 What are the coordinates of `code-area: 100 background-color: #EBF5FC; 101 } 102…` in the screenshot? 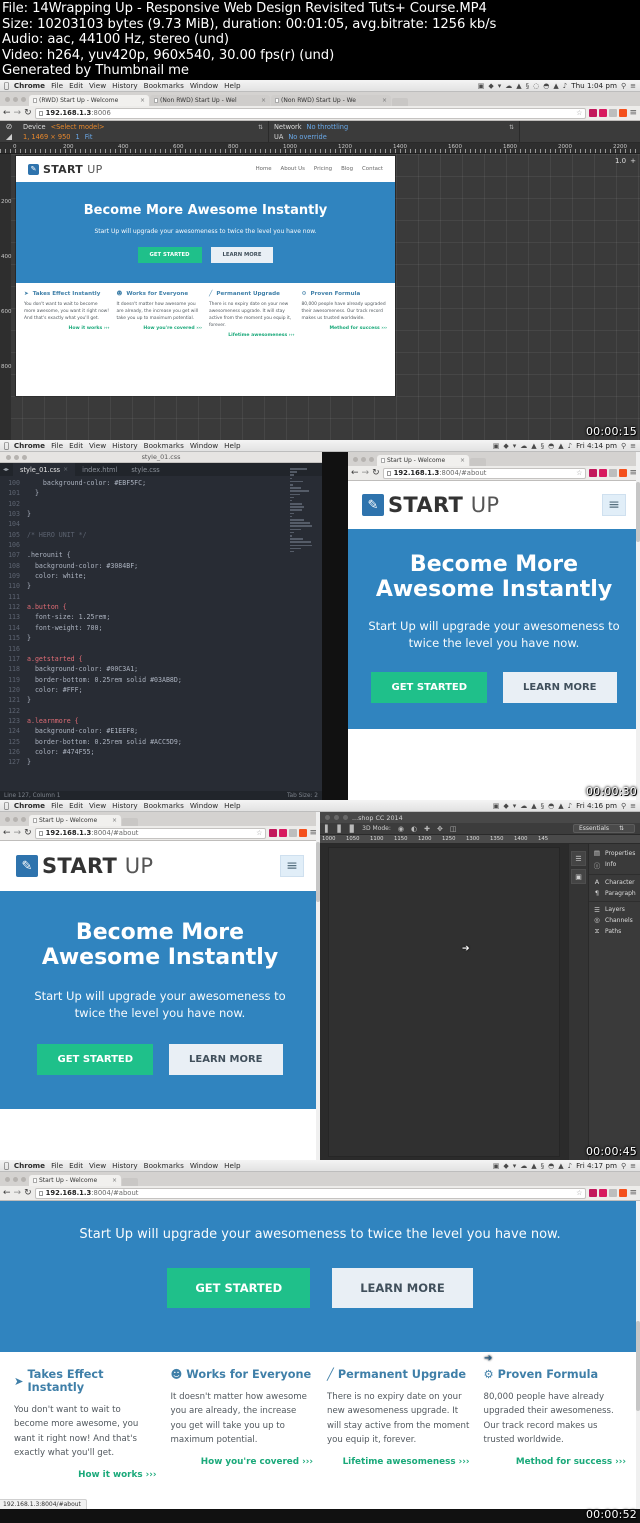 It's located at (161, 622).